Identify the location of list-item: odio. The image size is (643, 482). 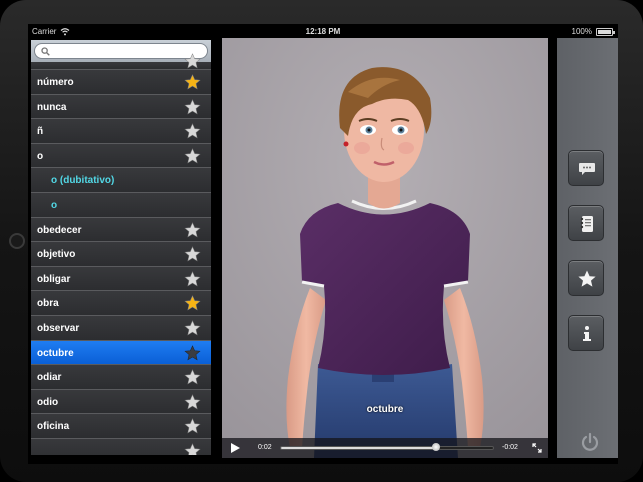
(121, 402).